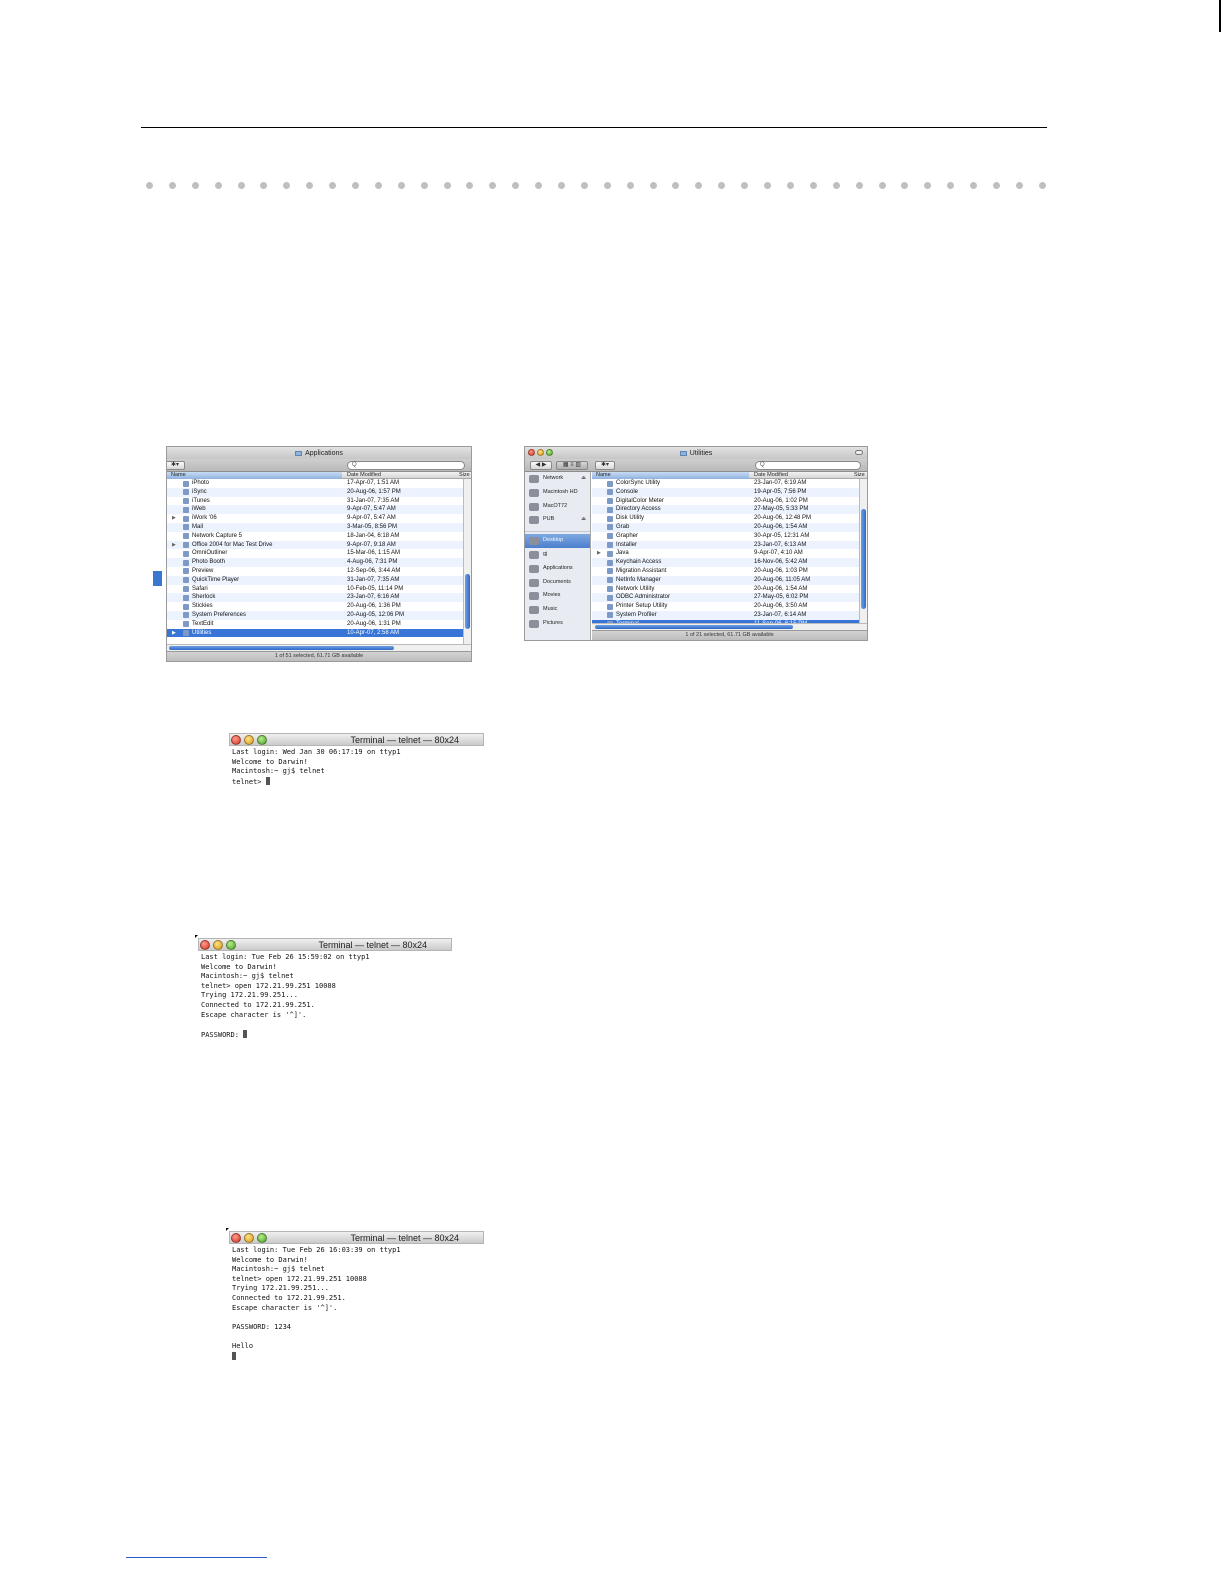  I want to click on sidebar-item: gj, so click(557, 555).